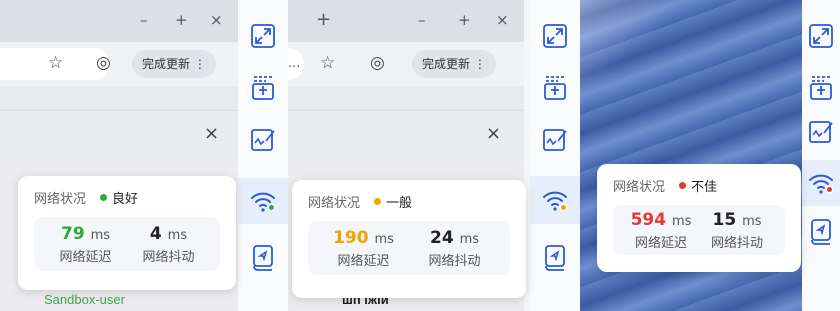 This screenshot has height=311, width=840. Describe the element at coordinates (724, 219) in the screenshot. I see `jitter-value: 15` at that location.